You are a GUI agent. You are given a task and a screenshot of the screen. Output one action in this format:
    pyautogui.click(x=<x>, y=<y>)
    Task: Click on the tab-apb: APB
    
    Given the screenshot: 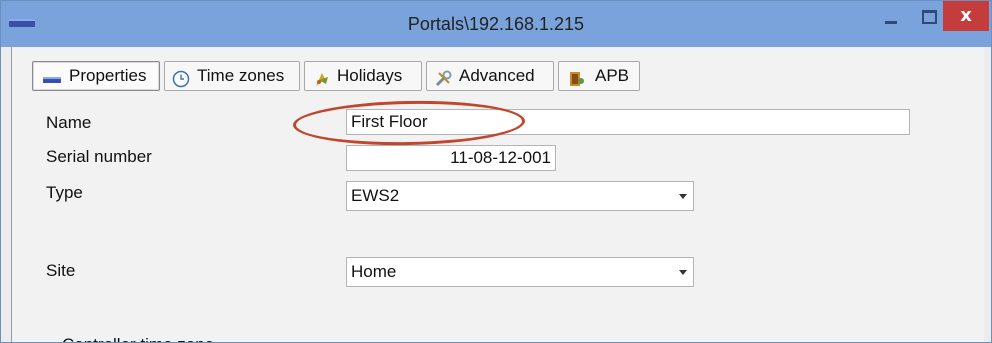 What is the action you would take?
    pyautogui.click(x=599, y=76)
    